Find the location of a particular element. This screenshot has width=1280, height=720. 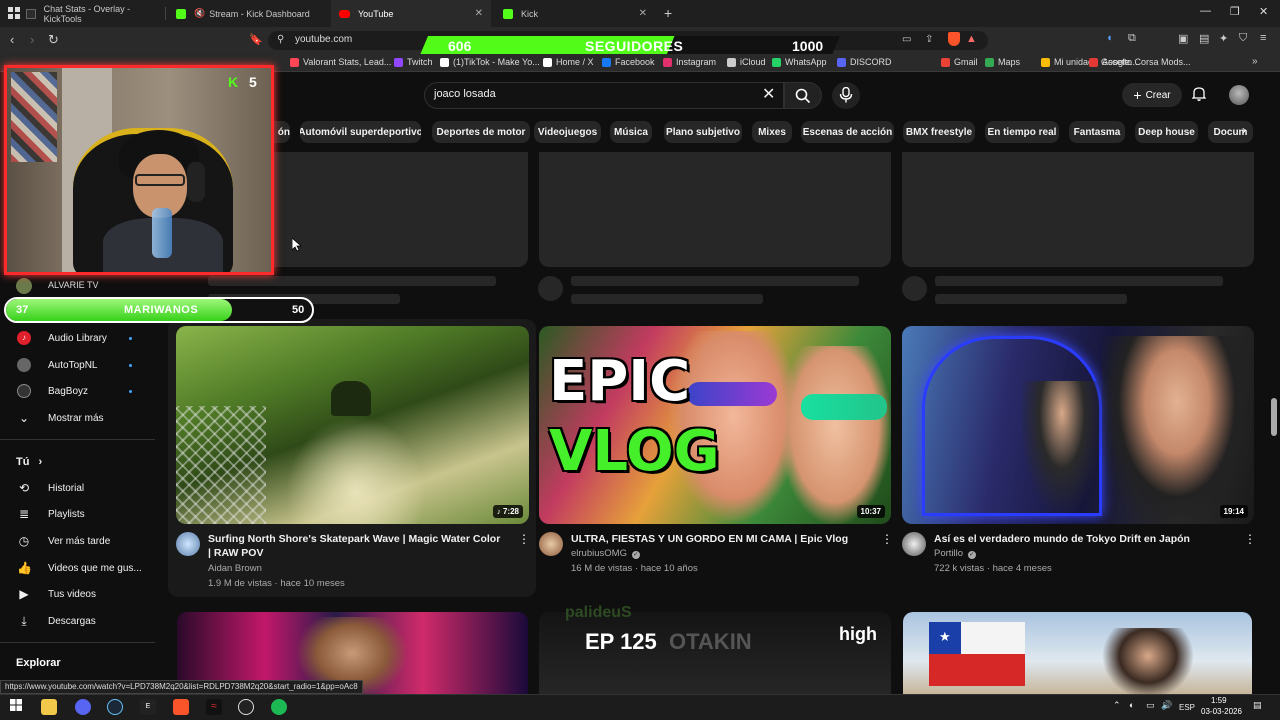

tab-kick: Kick ✕ is located at coordinates (575, 13).